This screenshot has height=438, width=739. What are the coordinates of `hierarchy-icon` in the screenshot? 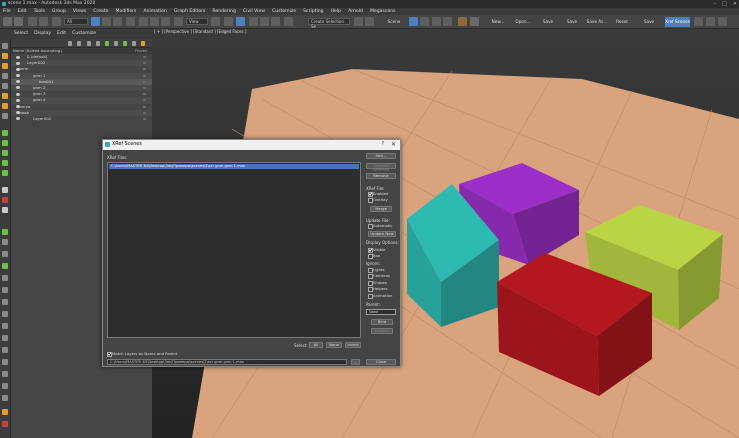 It's located at (5, 56).